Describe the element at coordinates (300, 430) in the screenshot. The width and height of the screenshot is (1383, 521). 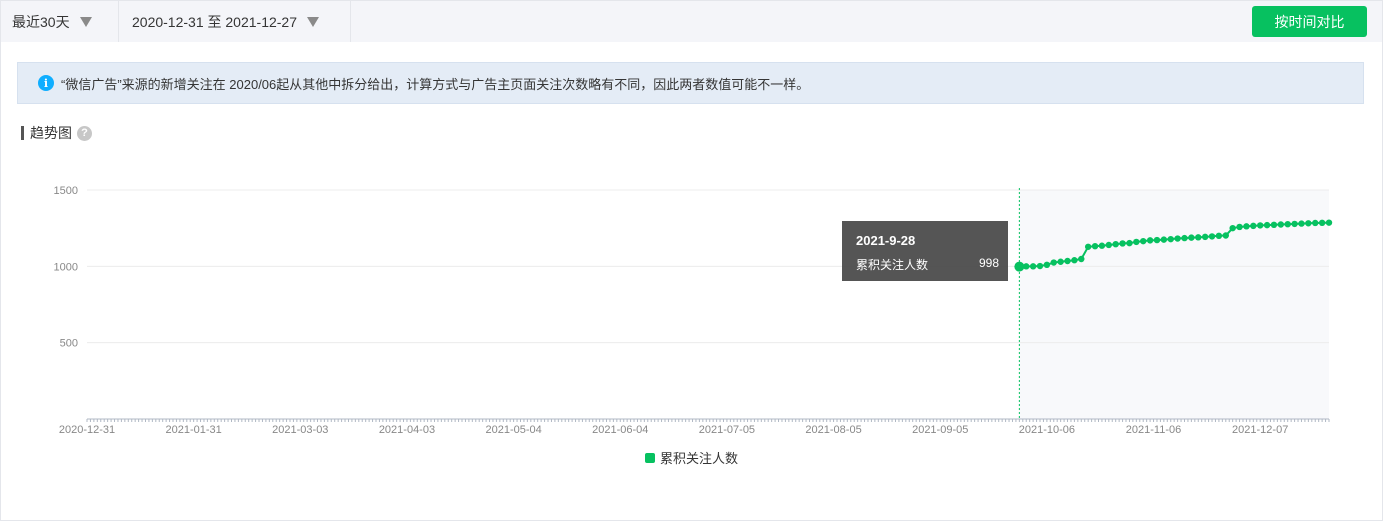
I see `x-tick-label: 2021-03-03` at that location.